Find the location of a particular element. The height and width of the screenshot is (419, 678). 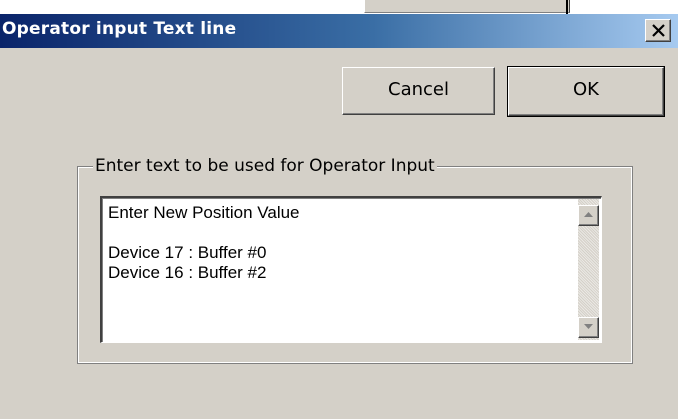

scroll-down-arrow-icon is located at coordinates (588, 326).